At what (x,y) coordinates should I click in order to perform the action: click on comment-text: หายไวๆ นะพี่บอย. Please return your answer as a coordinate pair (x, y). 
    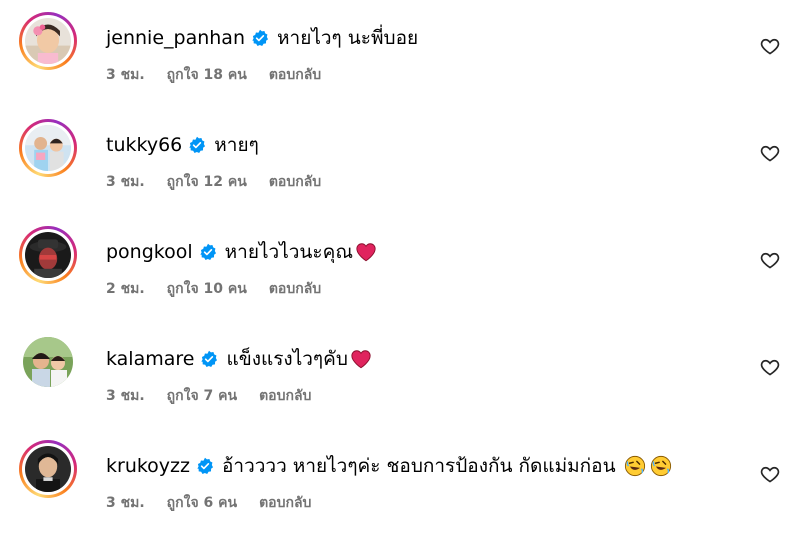
    Looking at the image, I should click on (348, 38).